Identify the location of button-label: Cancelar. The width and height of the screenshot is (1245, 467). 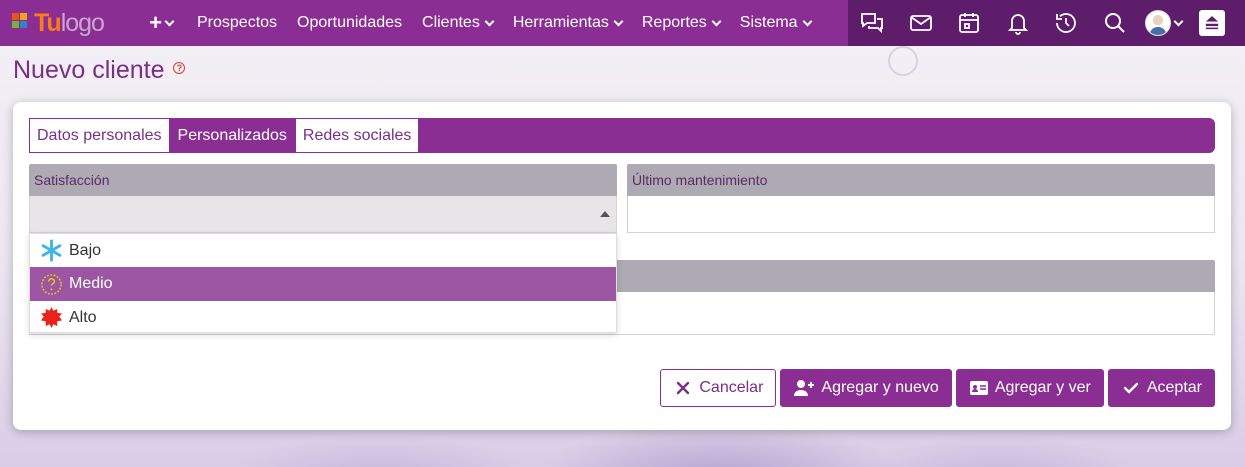
(731, 387).